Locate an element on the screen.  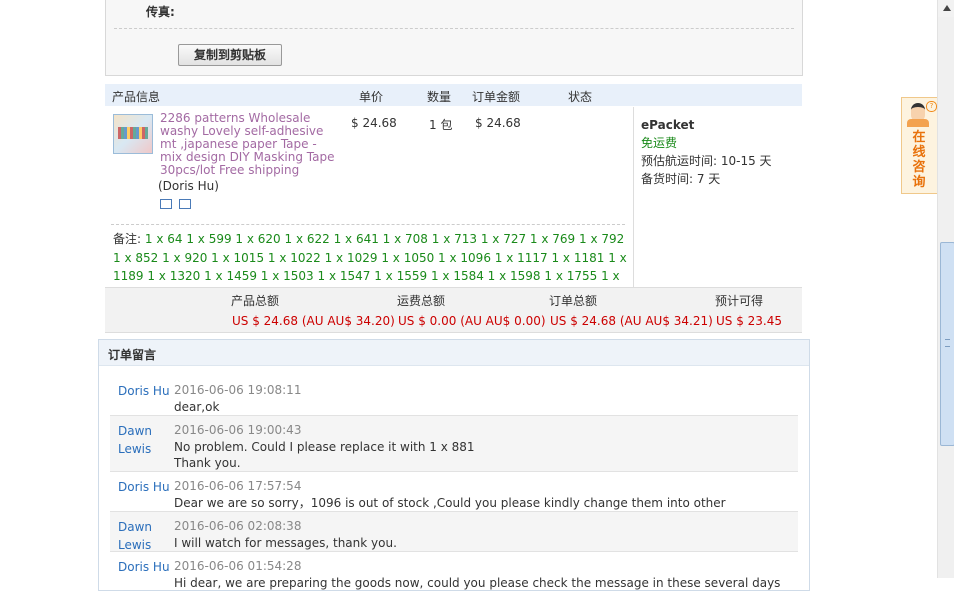
message-time: 2016-06-06 01:54:28 is located at coordinates (238, 566).